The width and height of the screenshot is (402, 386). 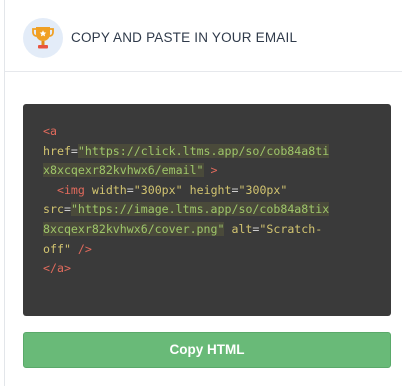 I want to click on code-a-close-bracket: >, so click(x=214, y=170).